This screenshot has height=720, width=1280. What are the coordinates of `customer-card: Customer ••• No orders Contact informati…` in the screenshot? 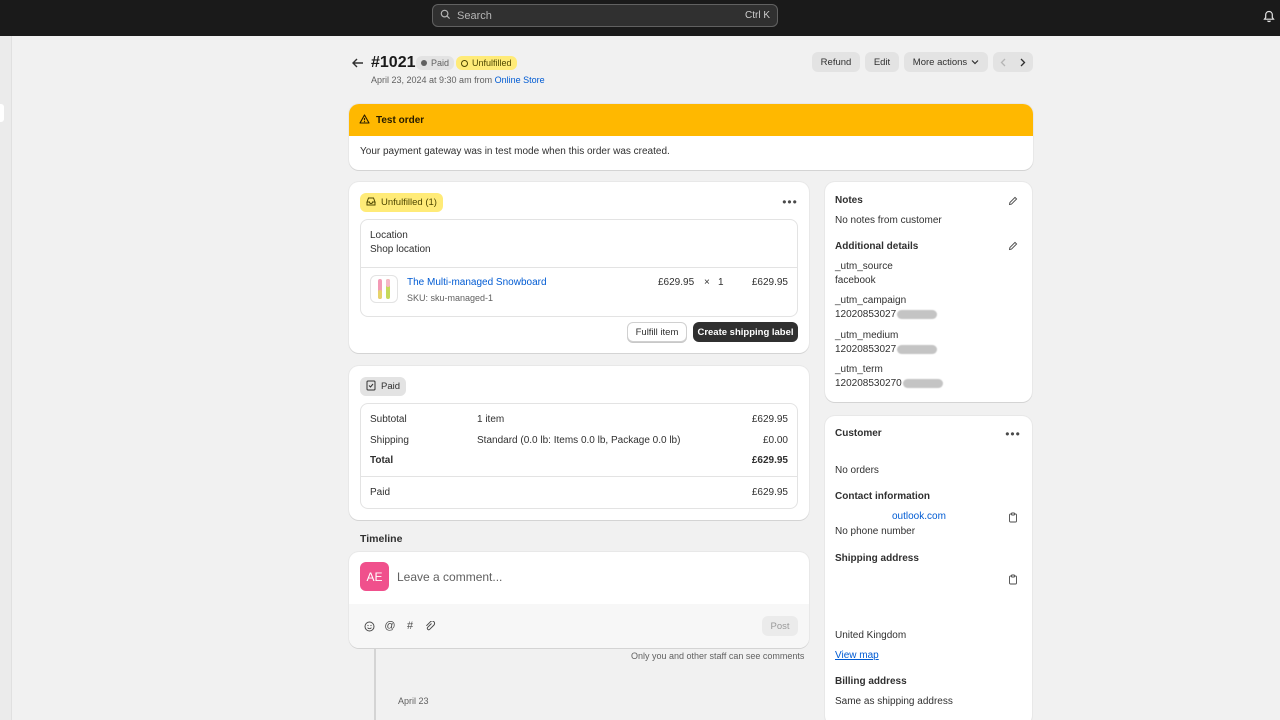 It's located at (928, 568).